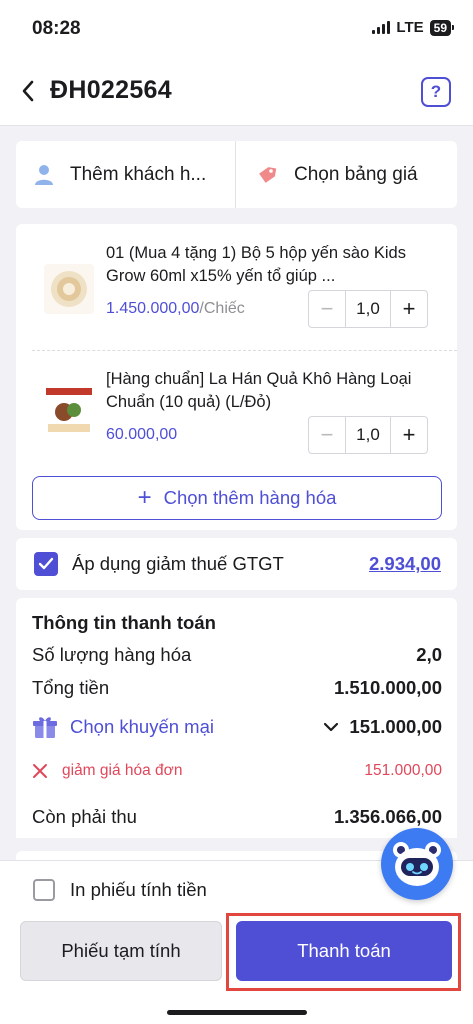 The width and height of the screenshot is (473, 1024). I want to click on add-more-products-button: + Chọn thêm hàng hóa, so click(237, 498).